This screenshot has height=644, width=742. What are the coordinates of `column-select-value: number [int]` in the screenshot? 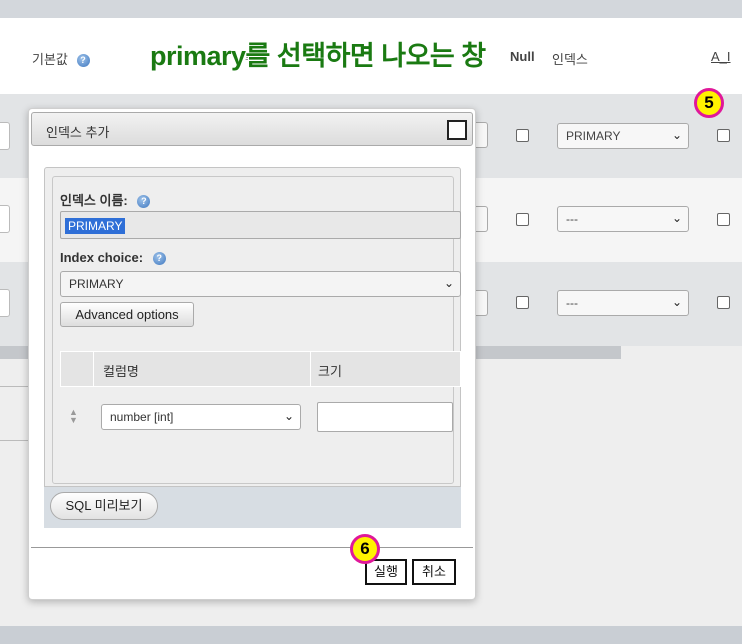 It's located at (142, 417).